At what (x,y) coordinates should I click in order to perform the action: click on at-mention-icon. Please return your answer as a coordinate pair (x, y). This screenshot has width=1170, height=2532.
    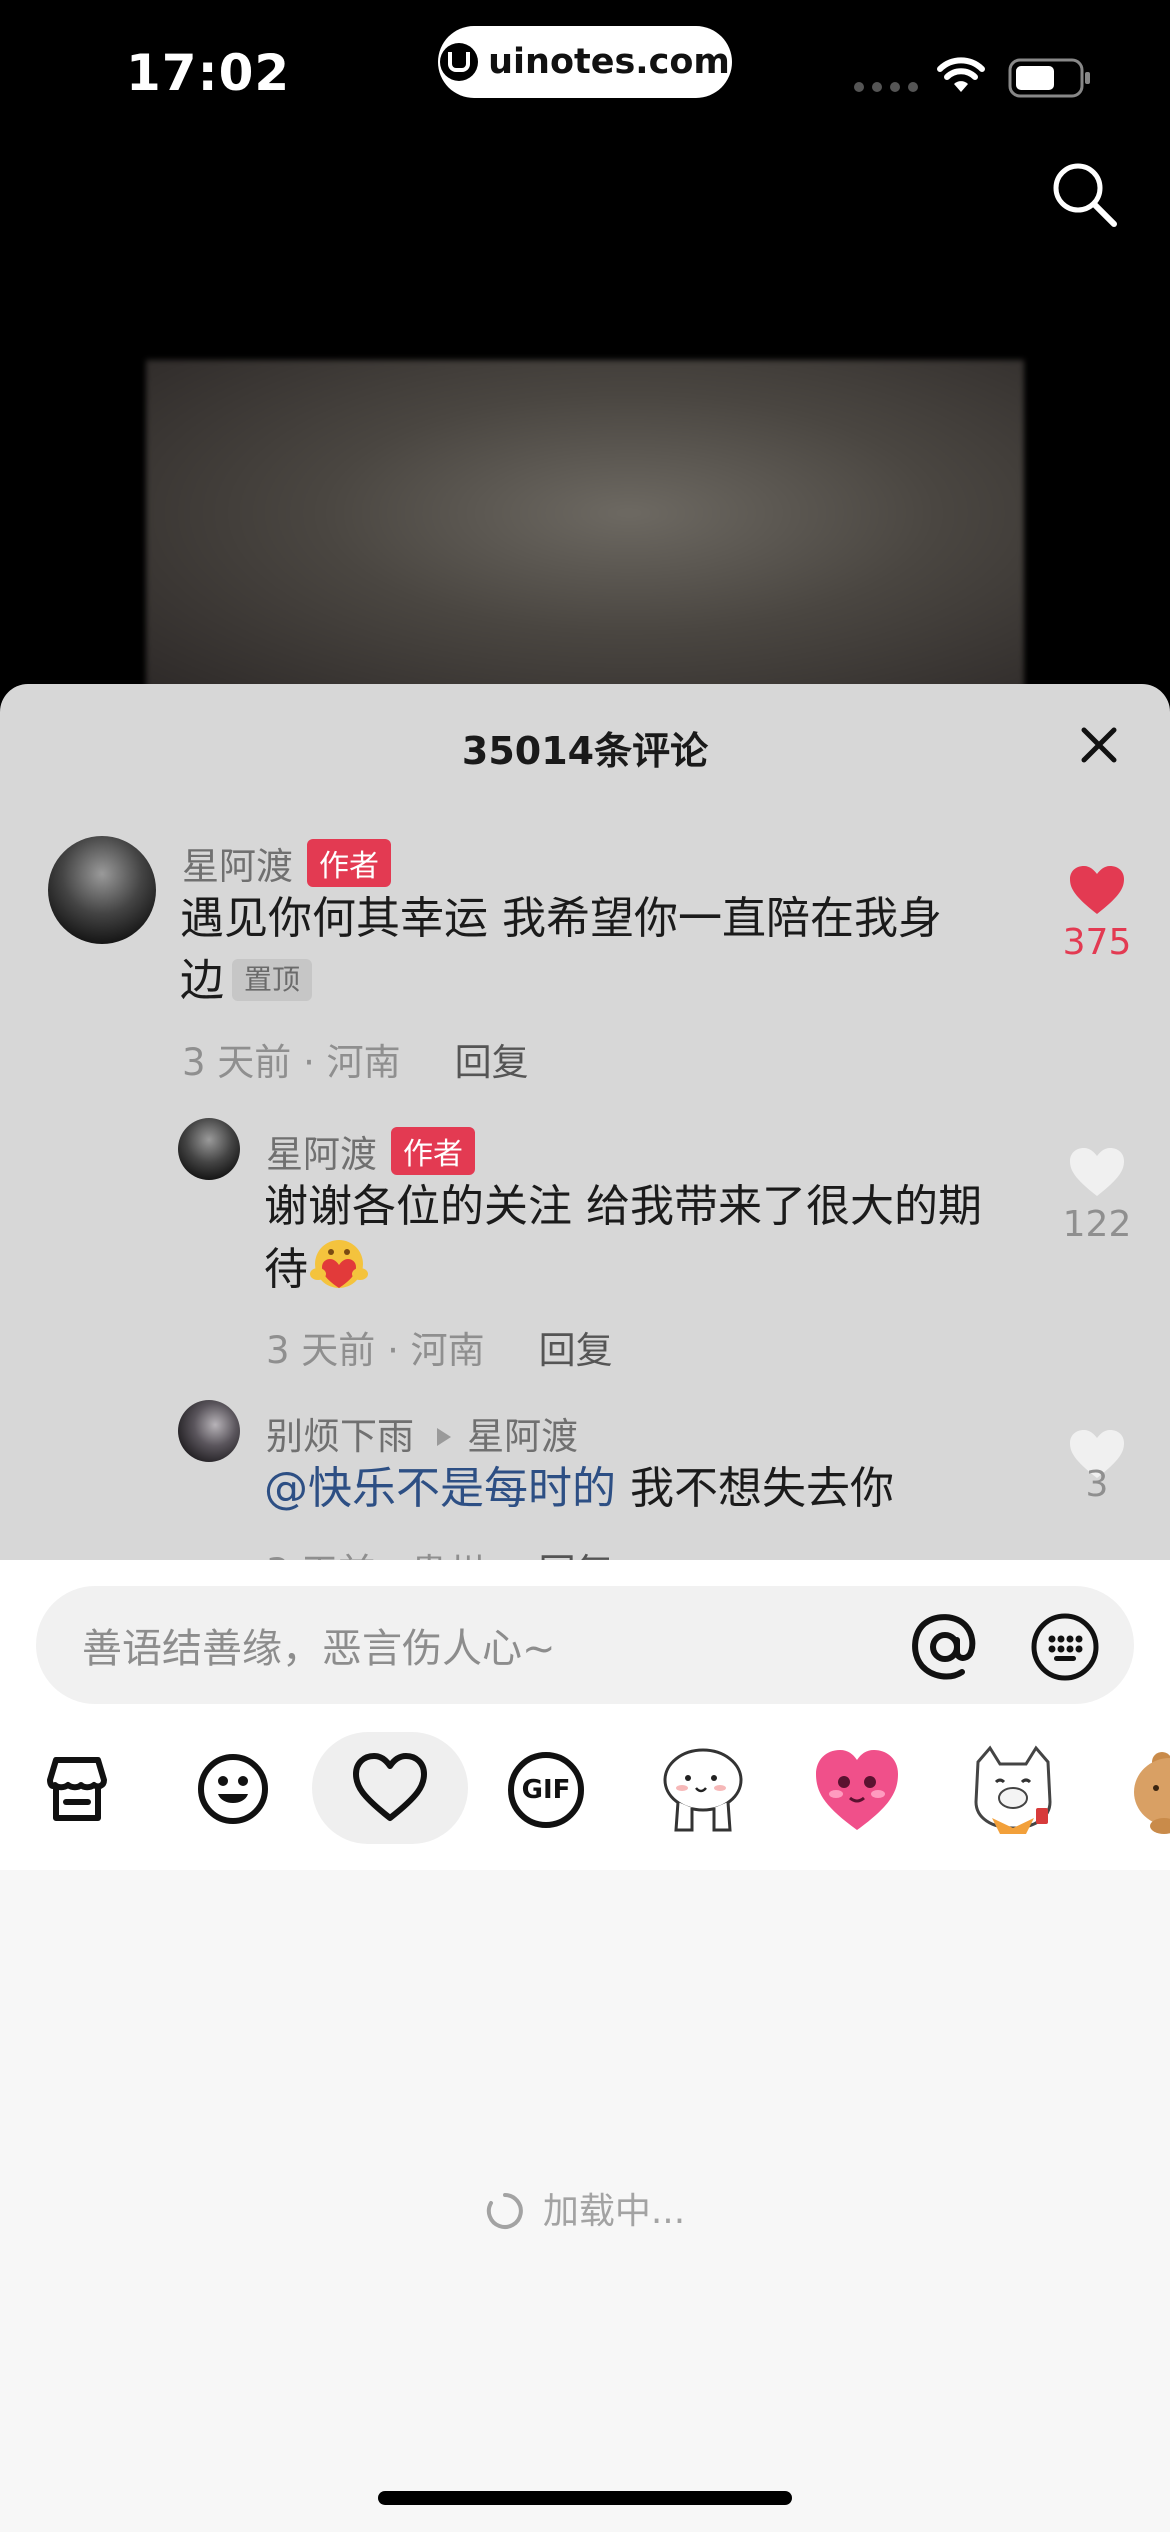
    Looking at the image, I should click on (945, 1647).